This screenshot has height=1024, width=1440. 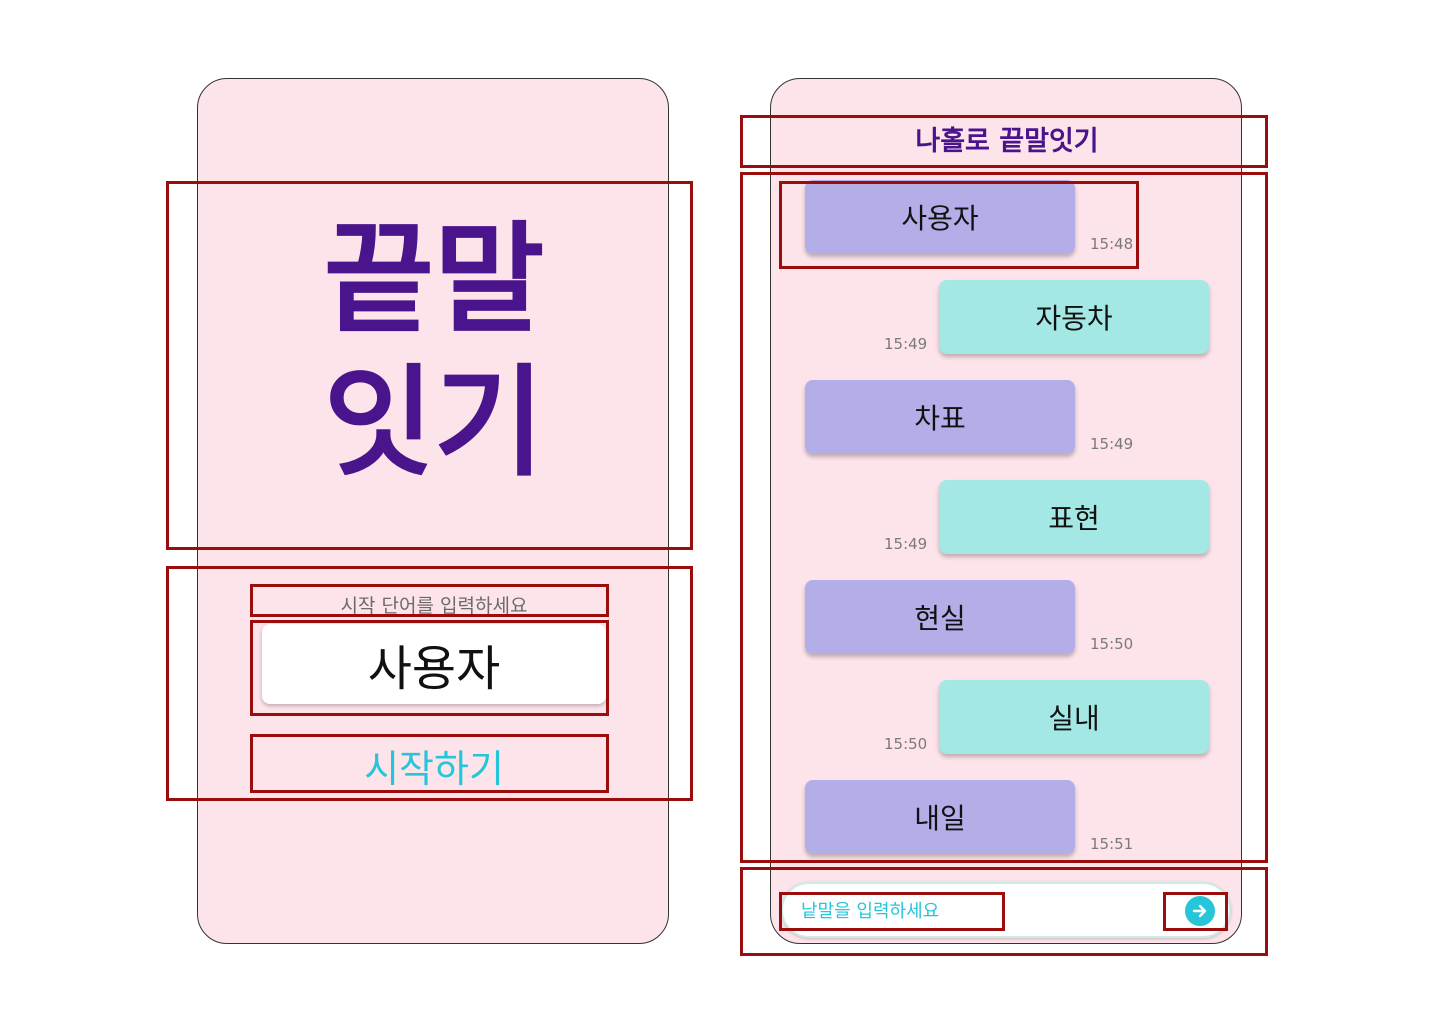 I want to click on user-message-bubble: 사용자, so click(x=940, y=217).